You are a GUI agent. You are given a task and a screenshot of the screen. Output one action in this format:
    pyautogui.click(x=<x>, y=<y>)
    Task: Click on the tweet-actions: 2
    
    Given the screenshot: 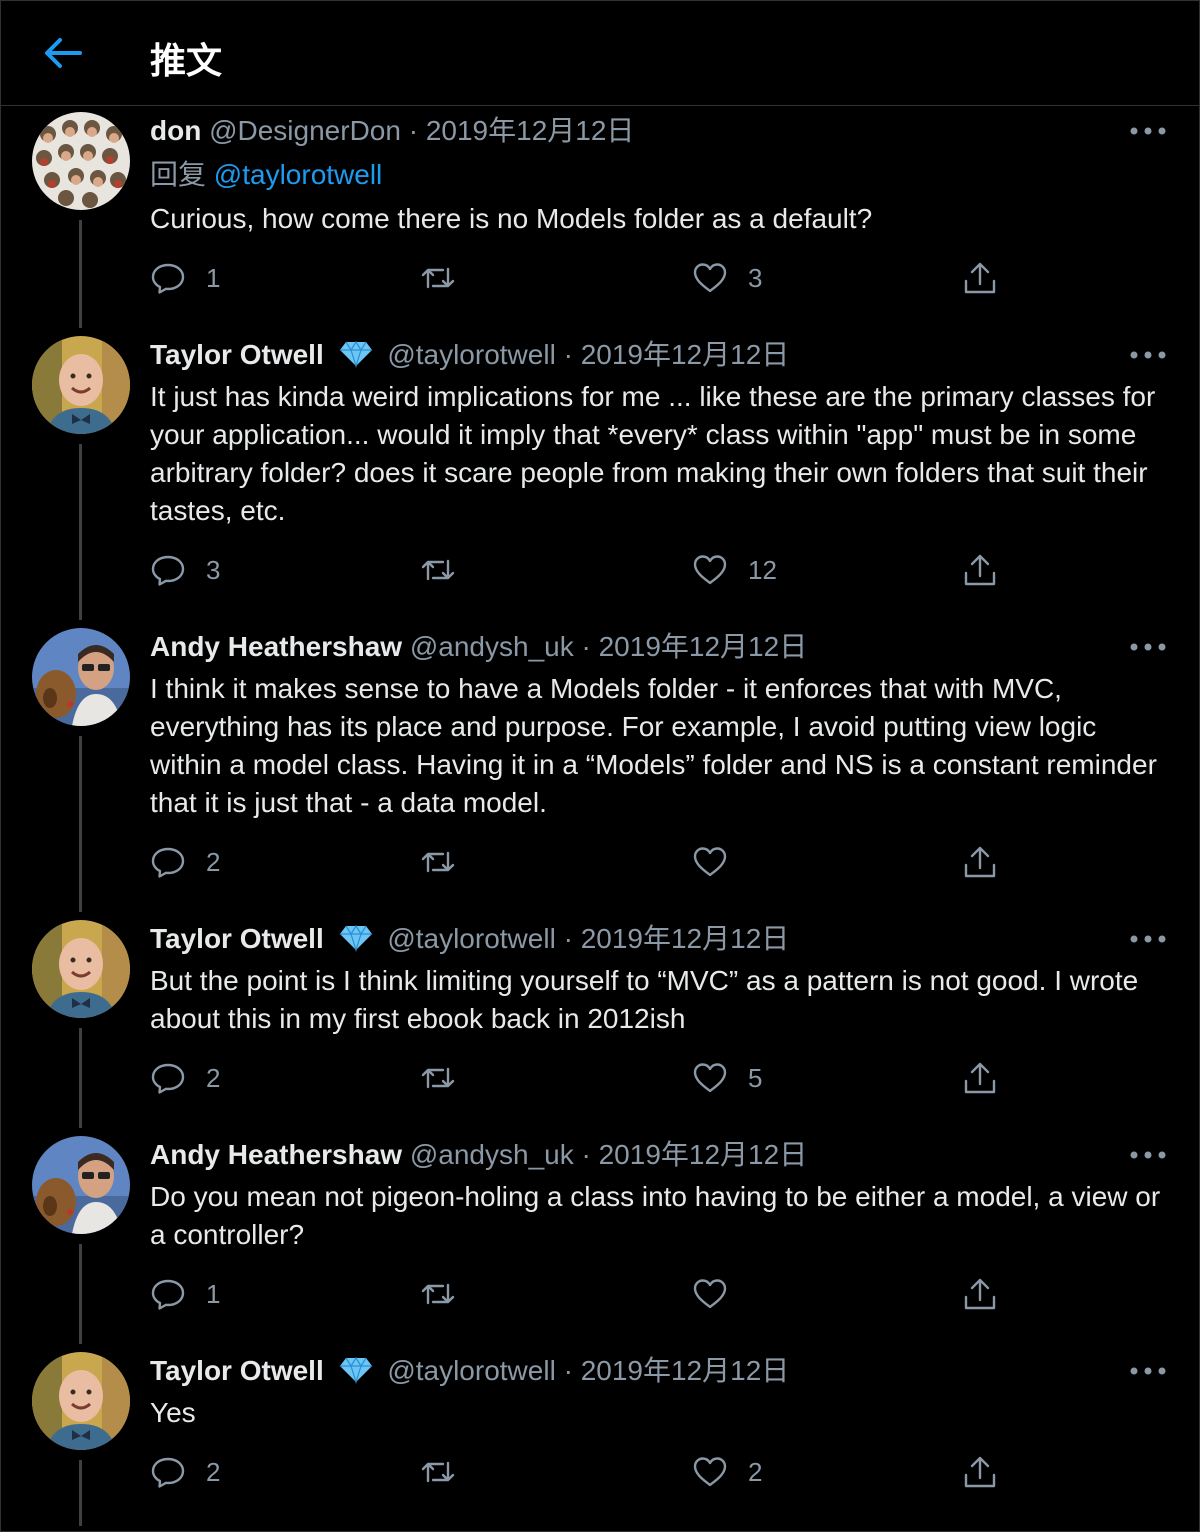 What is the action you would take?
    pyautogui.click(x=580, y=862)
    